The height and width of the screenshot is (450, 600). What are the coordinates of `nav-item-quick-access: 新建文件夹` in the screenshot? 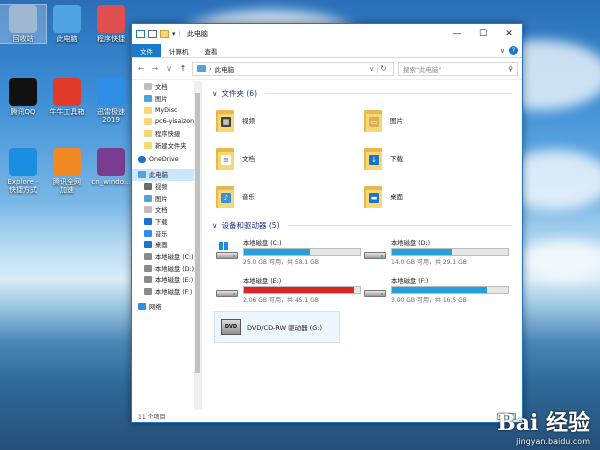 It's located at (166, 145).